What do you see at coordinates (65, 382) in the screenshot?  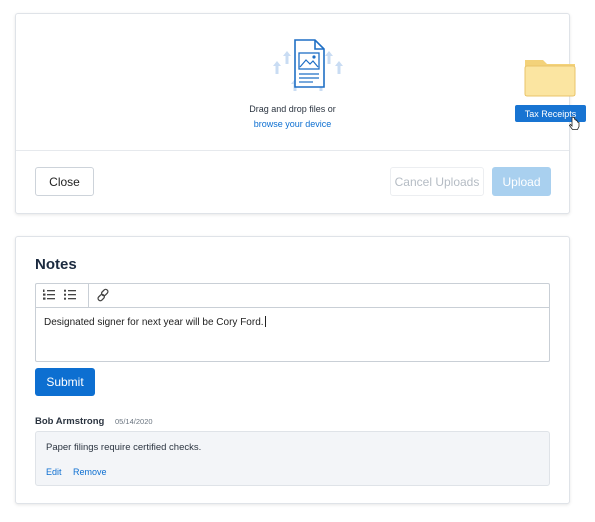 I see `submit-button: Submit` at bounding box center [65, 382].